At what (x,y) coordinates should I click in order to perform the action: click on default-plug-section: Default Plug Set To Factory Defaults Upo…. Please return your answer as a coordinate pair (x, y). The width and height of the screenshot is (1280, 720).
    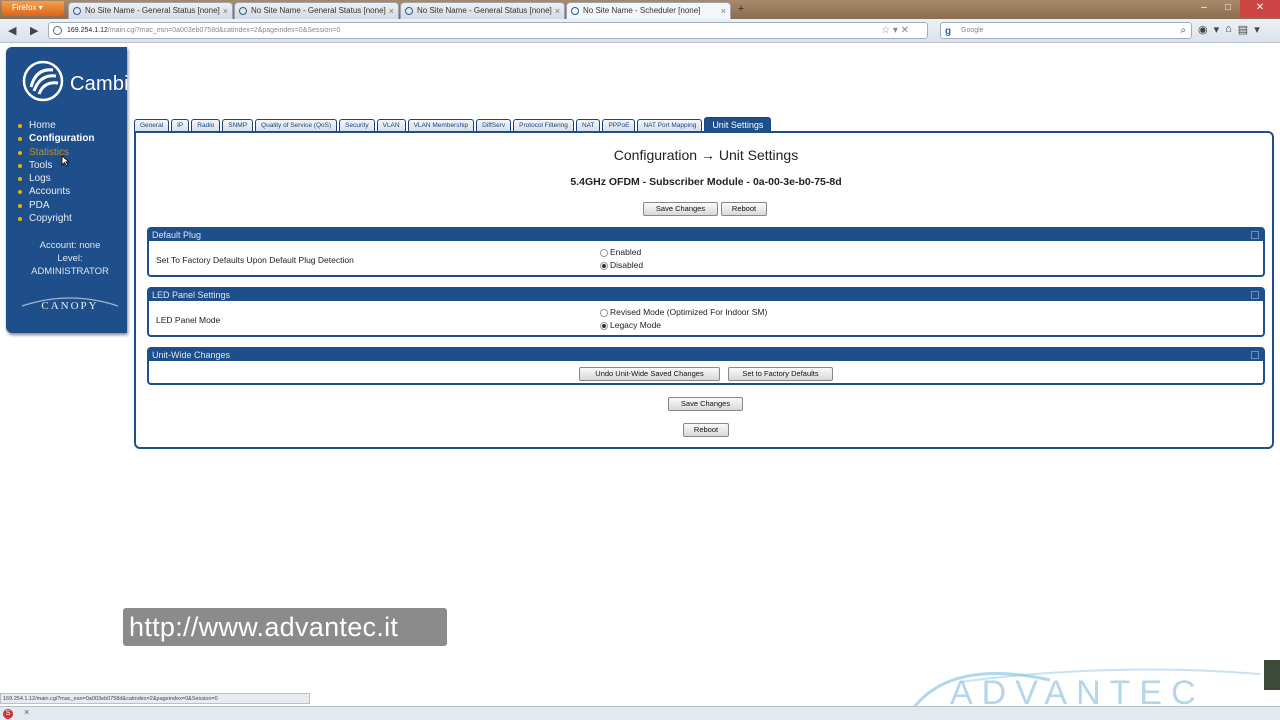
    Looking at the image, I should click on (706, 252).